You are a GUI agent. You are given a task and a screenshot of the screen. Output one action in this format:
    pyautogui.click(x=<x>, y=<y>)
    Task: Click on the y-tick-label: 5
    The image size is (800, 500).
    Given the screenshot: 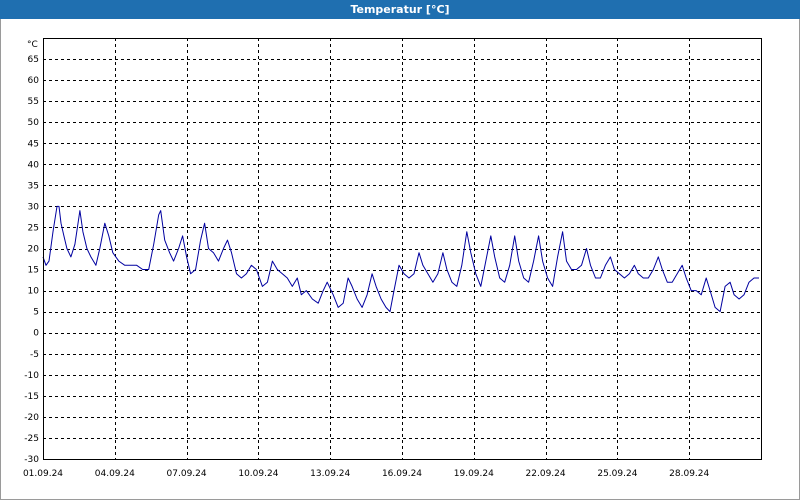 What is the action you would take?
    pyautogui.click(x=36, y=313)
    